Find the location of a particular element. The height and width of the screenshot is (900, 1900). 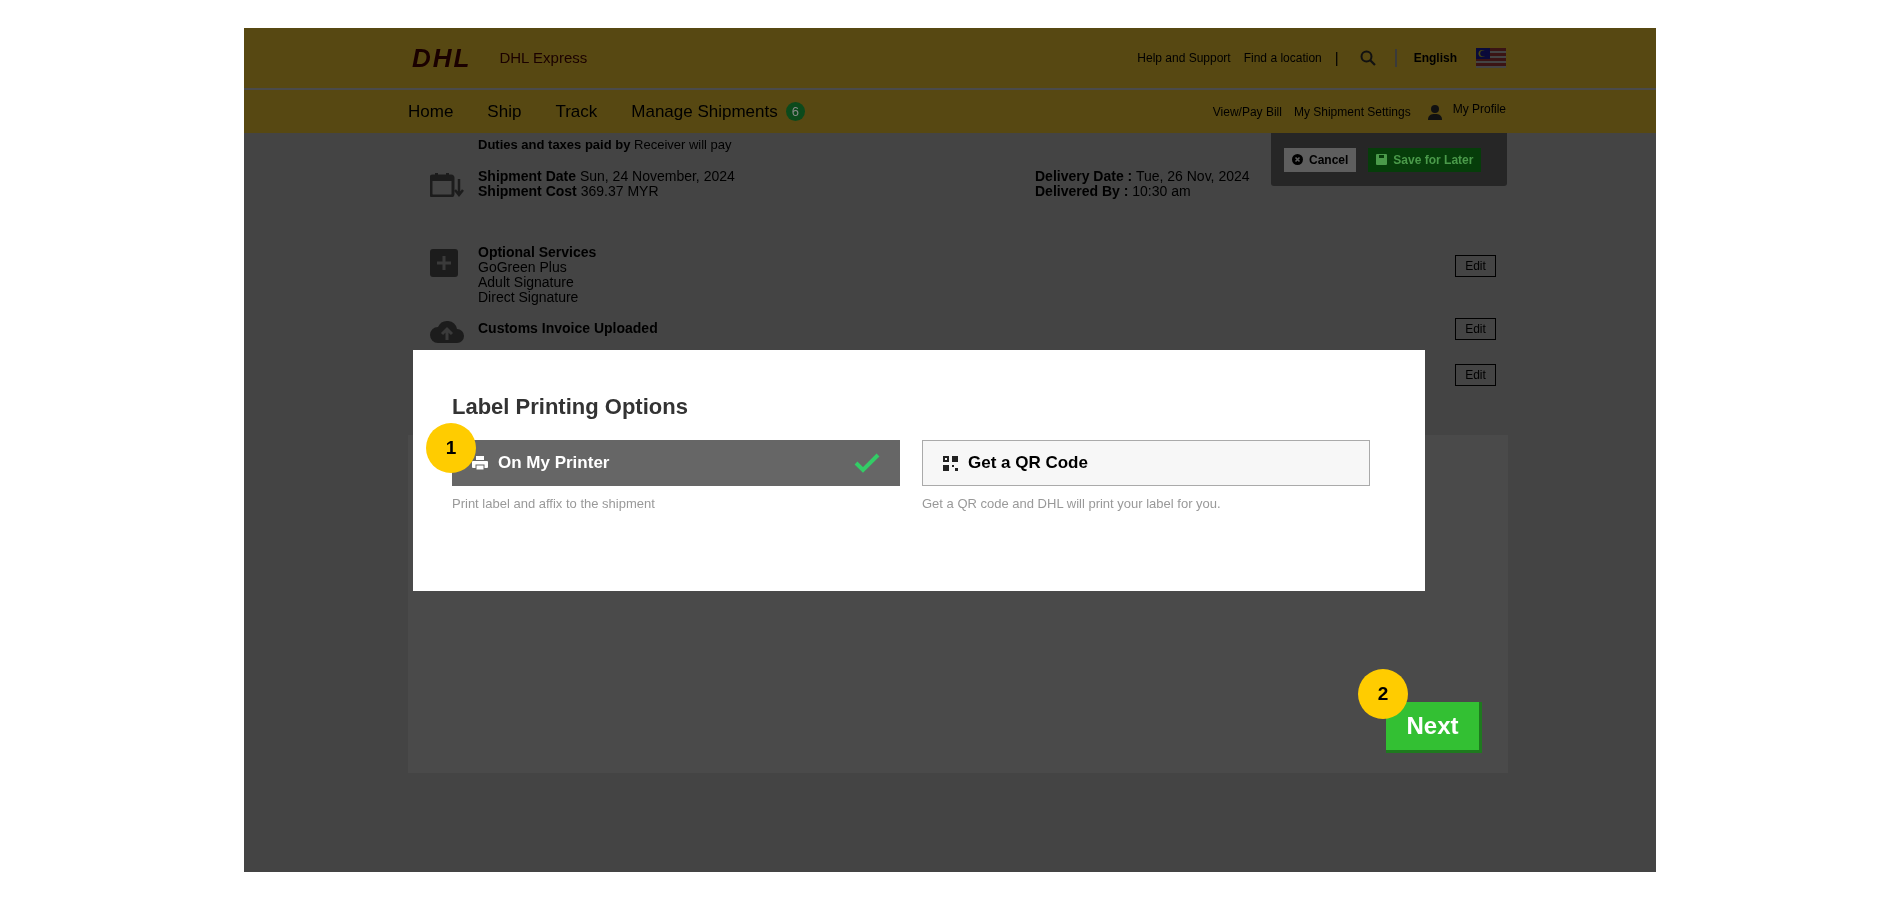

floppy-icon is located at coordinates (1382, 159).